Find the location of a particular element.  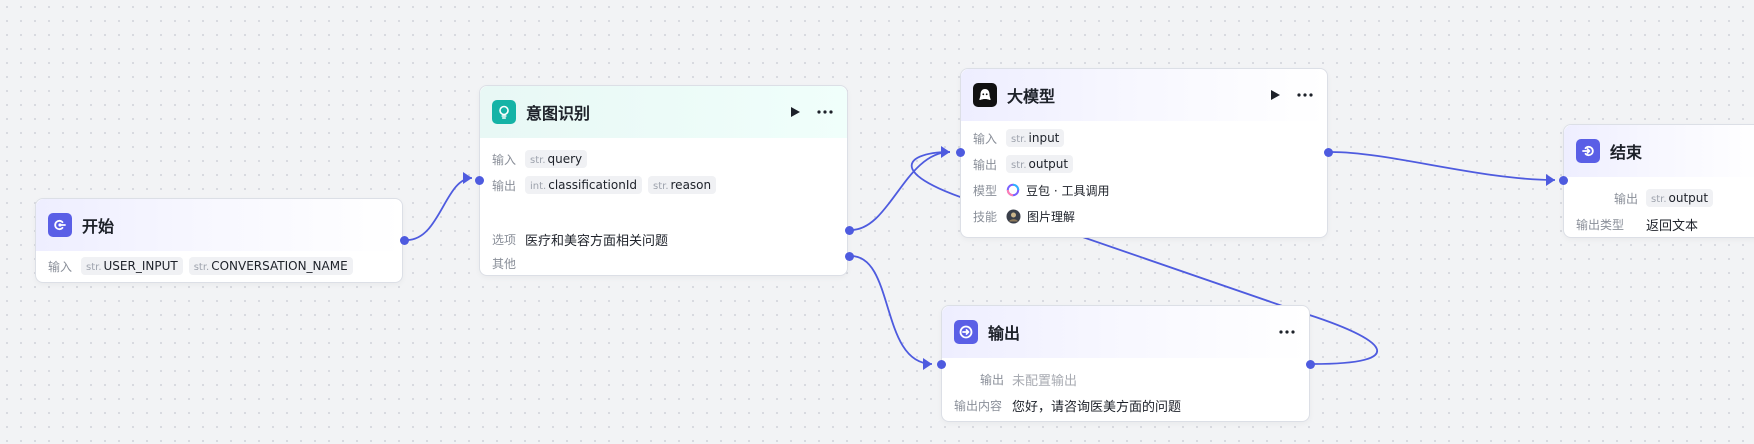

llm-input-port is located at coordinates (960, 152).